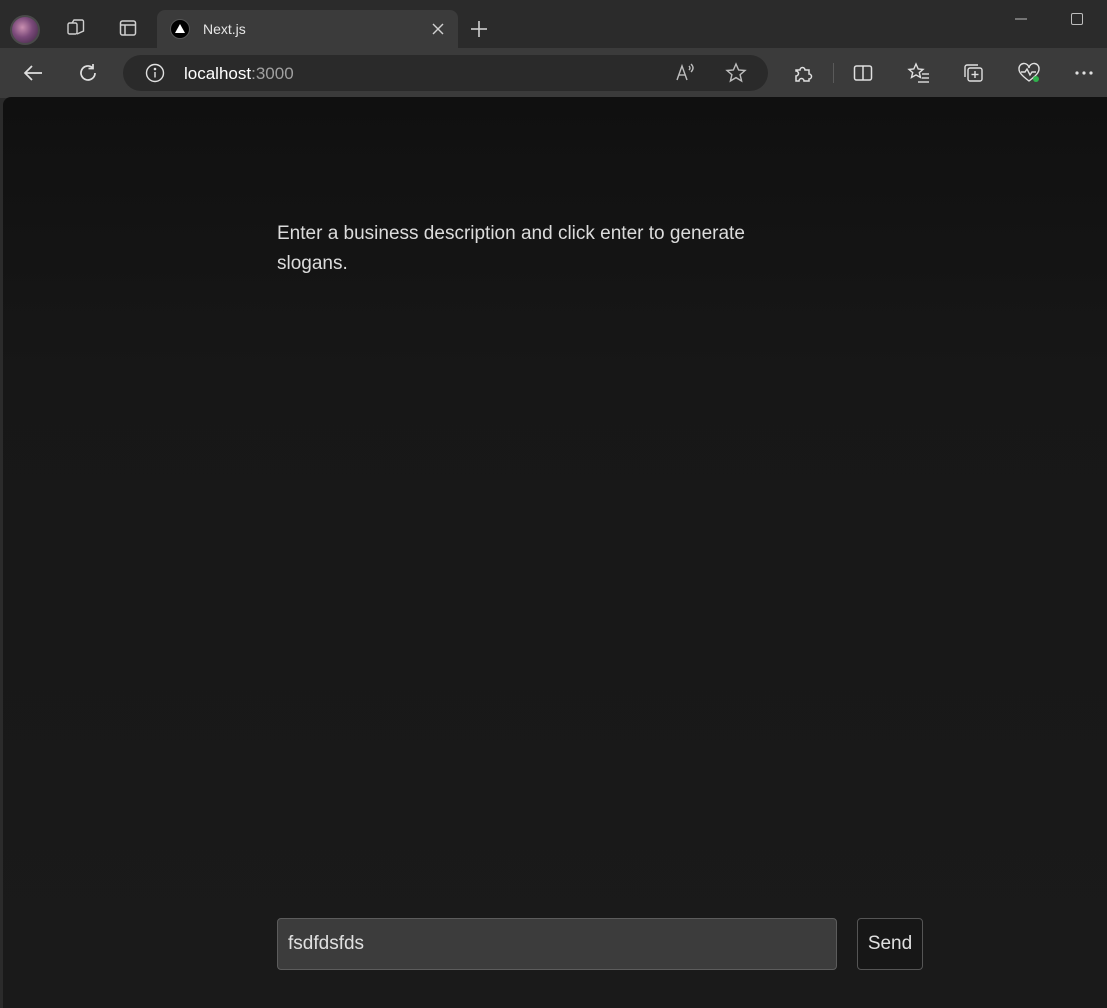 The height and width of the screenshot is (1008, 1107). I want to click on browser-titlebar: Next.js, so click(553, 24).